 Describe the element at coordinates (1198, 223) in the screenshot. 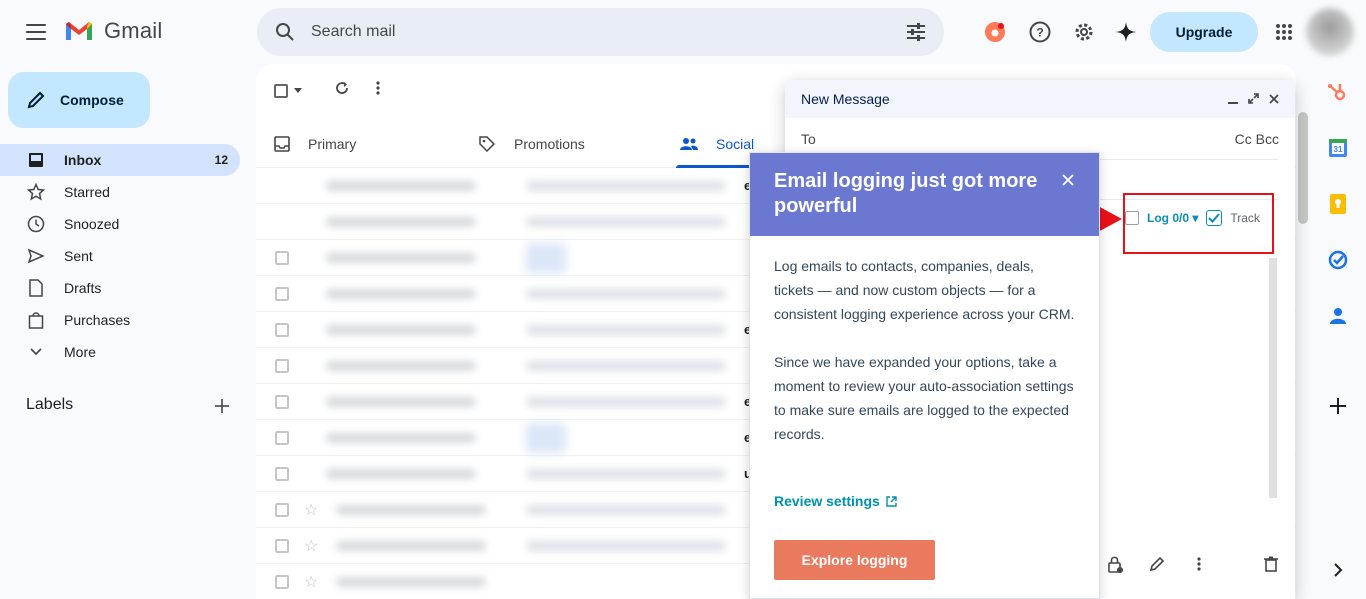

I see `highlight-box` at that location.